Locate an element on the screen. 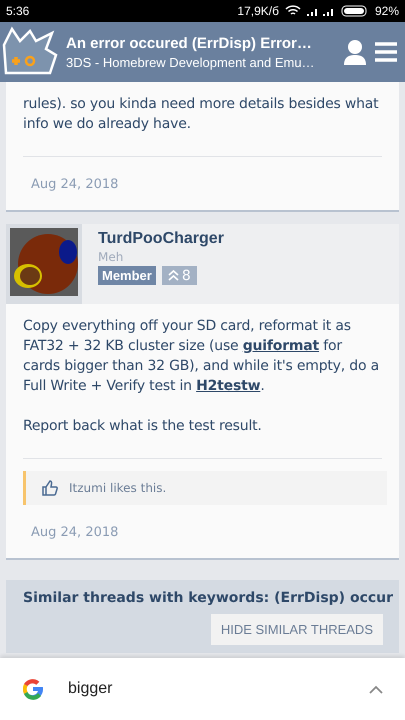 This screenshot has width=405, height=720. hide-similar-button: HIDE SIMILAR THREADS is located at coordinates (296, 629).